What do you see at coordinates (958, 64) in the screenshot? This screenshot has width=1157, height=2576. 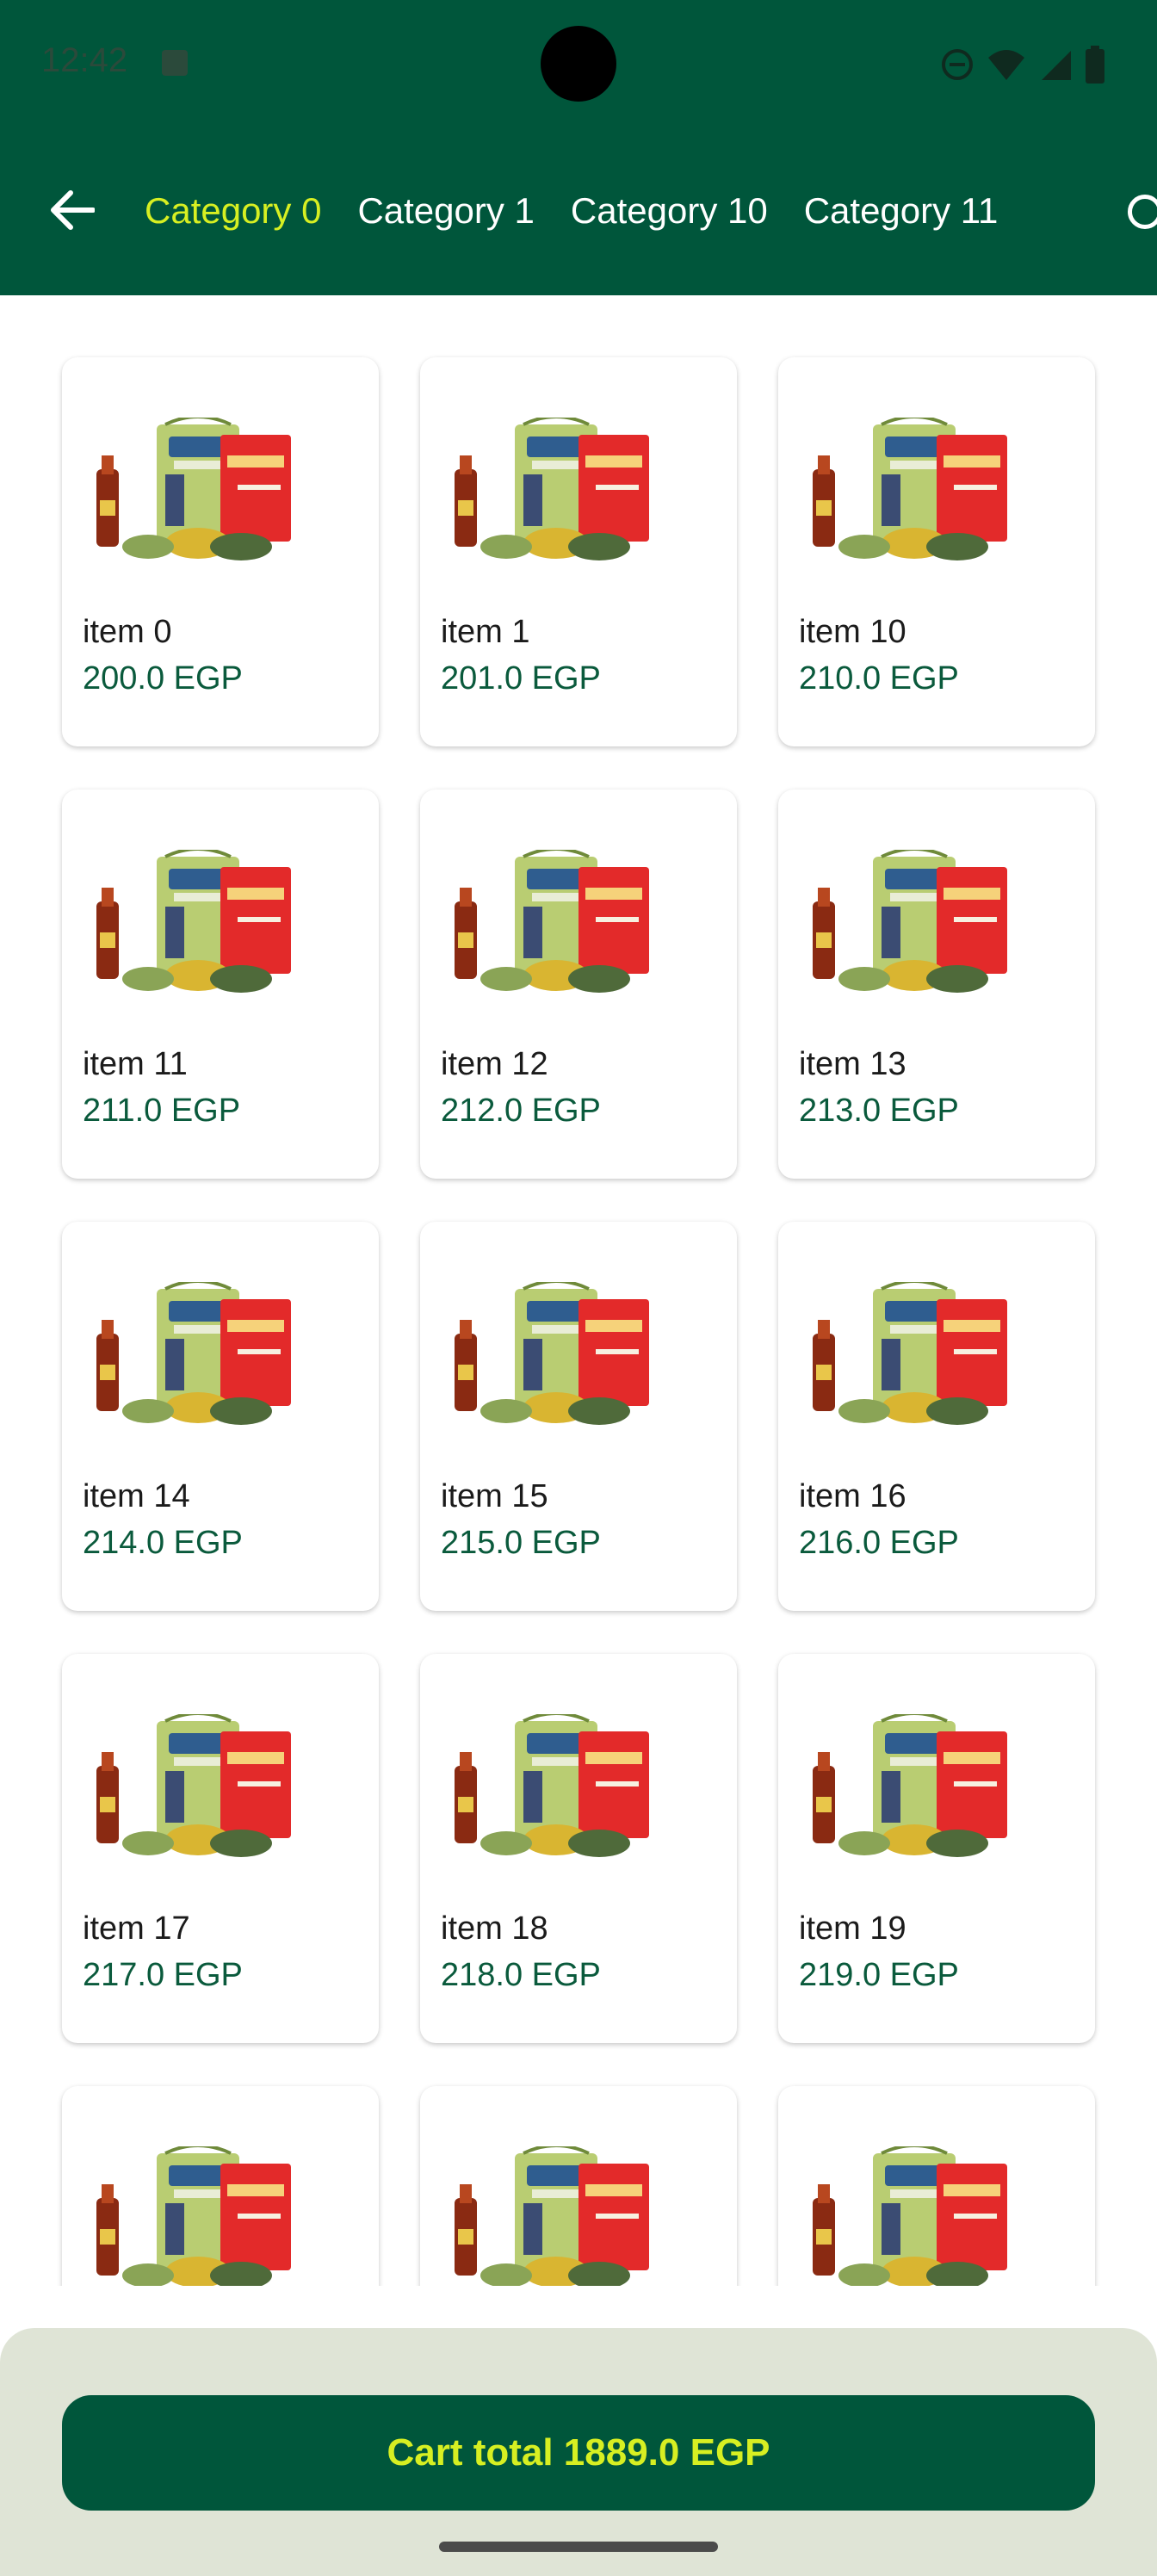 I see `dnd-icon` at bounding box center [958, 64].